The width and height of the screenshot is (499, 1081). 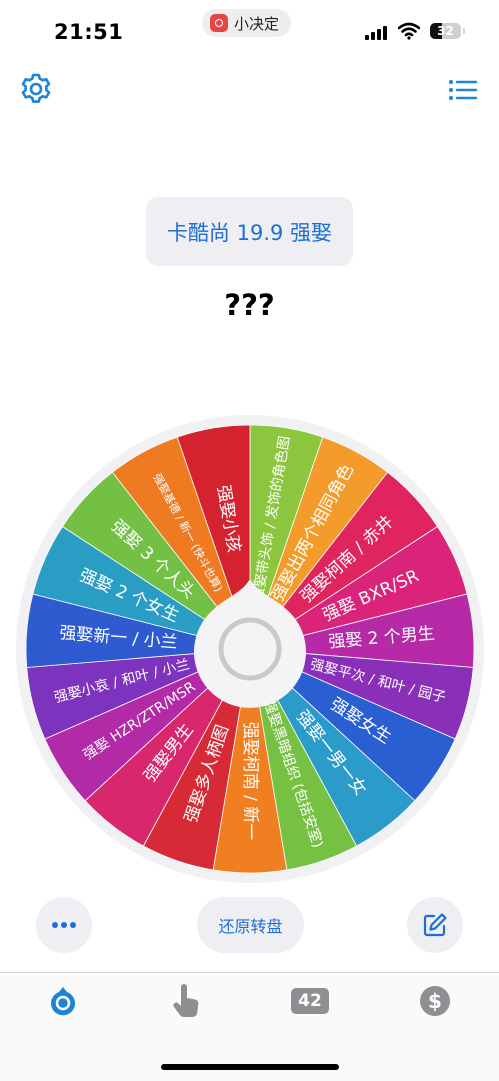 I want to click on tab-wheel, so click(x=63, y=1001).